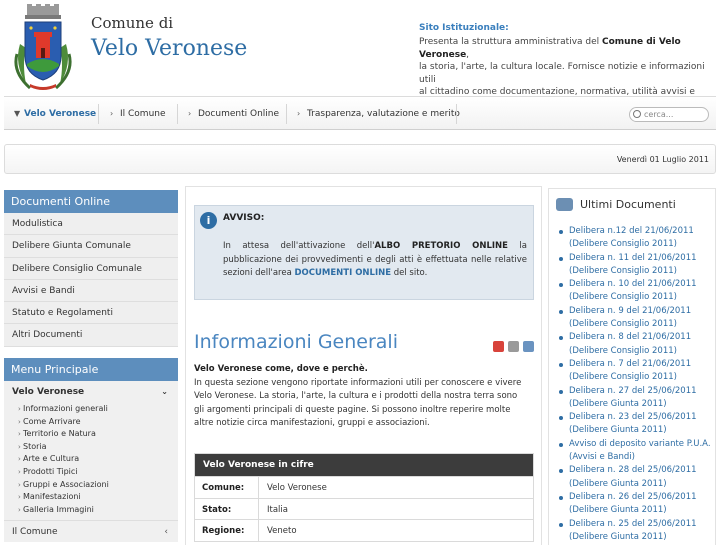 This screenshot has height=545, width=727. Describe the element at coordinates (297, 488) in the screenshot. I see `fact-value: Velo Veronese` at that location.